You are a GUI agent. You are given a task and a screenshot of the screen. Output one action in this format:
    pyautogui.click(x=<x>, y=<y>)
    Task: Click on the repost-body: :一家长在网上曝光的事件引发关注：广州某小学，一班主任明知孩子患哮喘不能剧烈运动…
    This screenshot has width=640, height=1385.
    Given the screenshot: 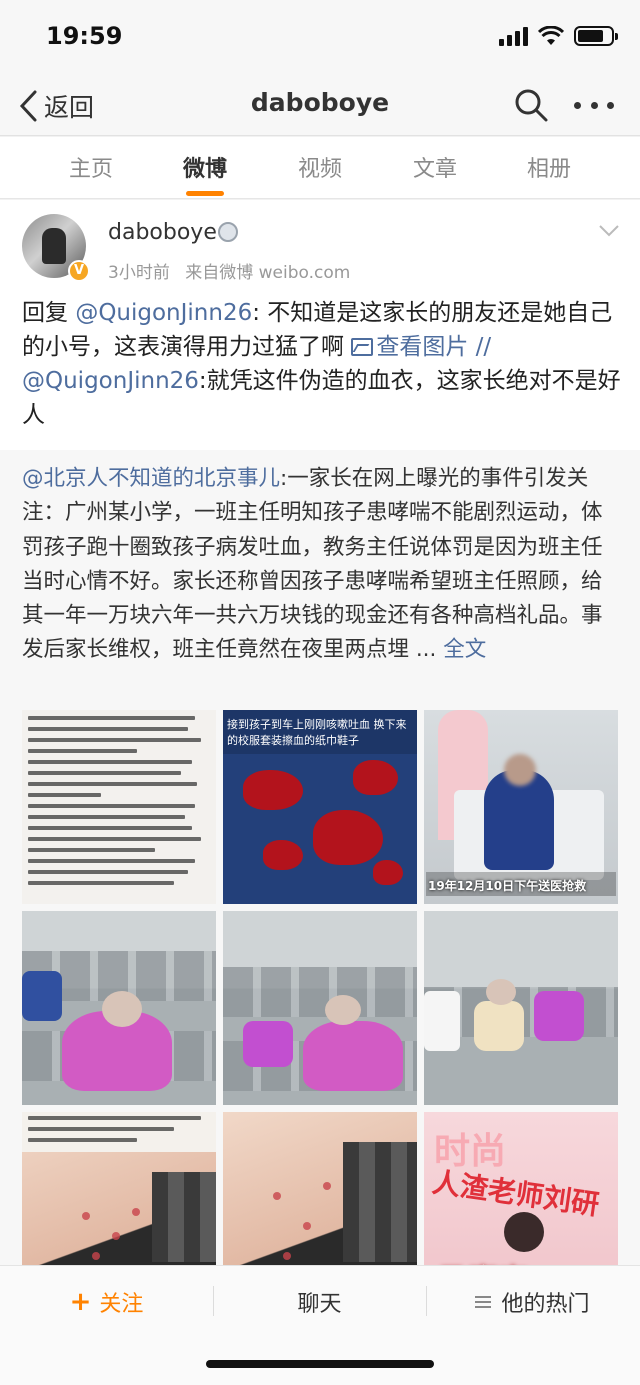 What is the action you would take?
    pyautogui.click(x=312, y=564)
    